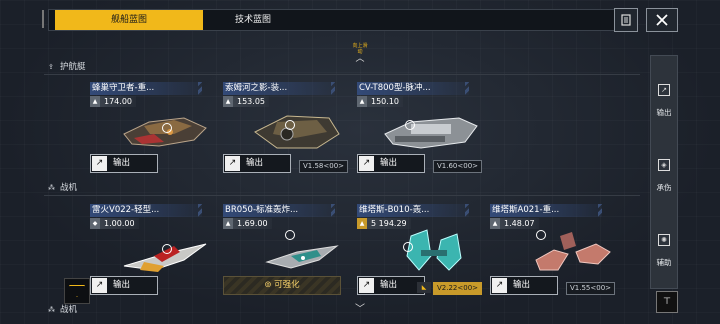  What do you see at coordinates (95, 223) in the screenshot?
I see `shield-icon: ◆` at bounding box center [95, 223].